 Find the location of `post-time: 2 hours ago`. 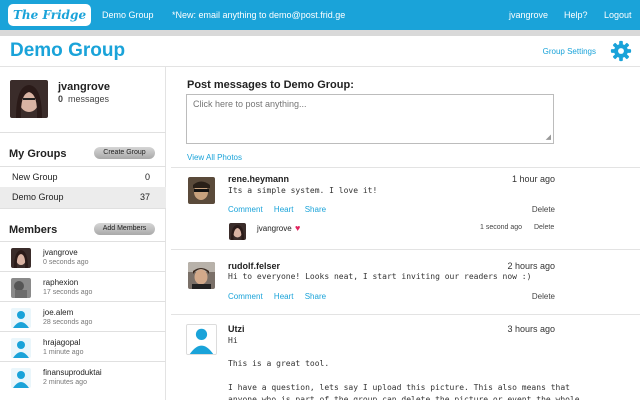

post-time: 2 hours ago is located at coordinates (531, 266).